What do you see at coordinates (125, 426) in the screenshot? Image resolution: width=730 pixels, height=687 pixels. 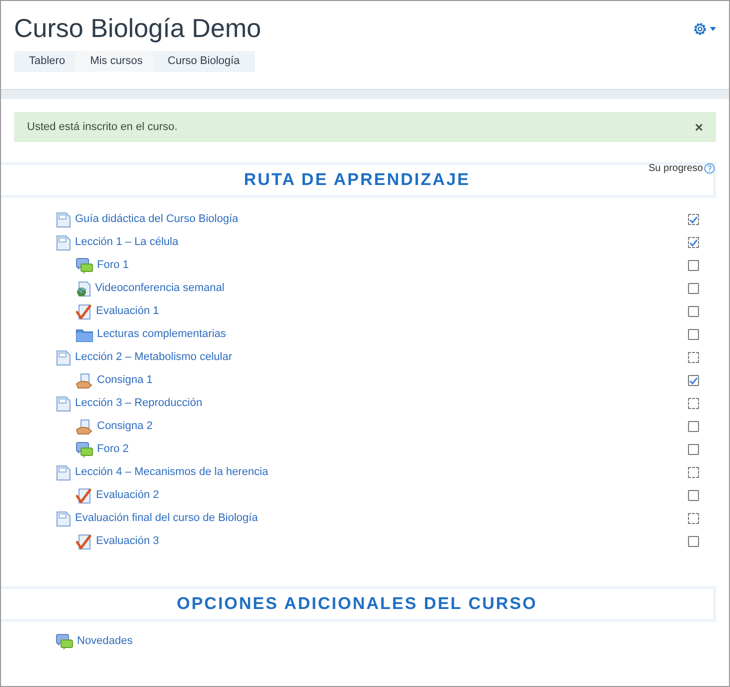 I see `activity-link: Consigna 2` at bounding box center [125, 426].